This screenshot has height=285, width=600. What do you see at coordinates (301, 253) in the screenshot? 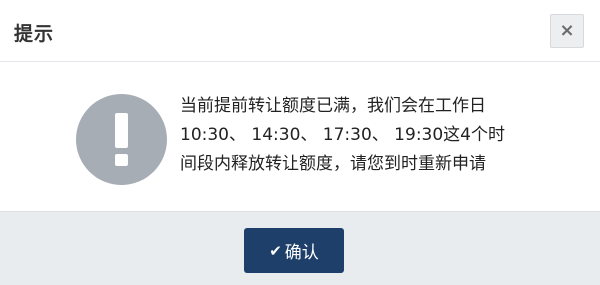
I see `confirm-button-label: 确认` at bounding box center [301, 253].